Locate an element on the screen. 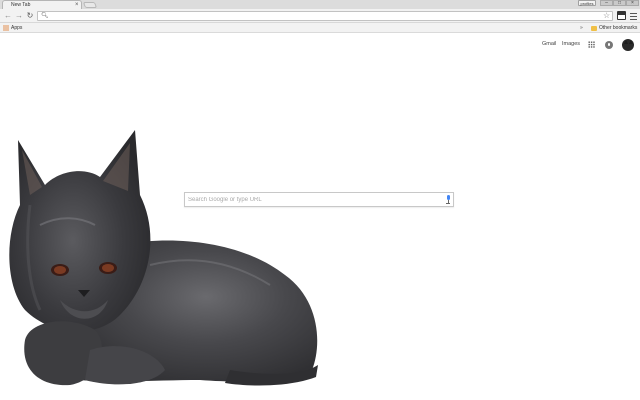 The height and width of the screenshot is (400, 640). tab-title: New Tab is located at coordinates (21, 5).